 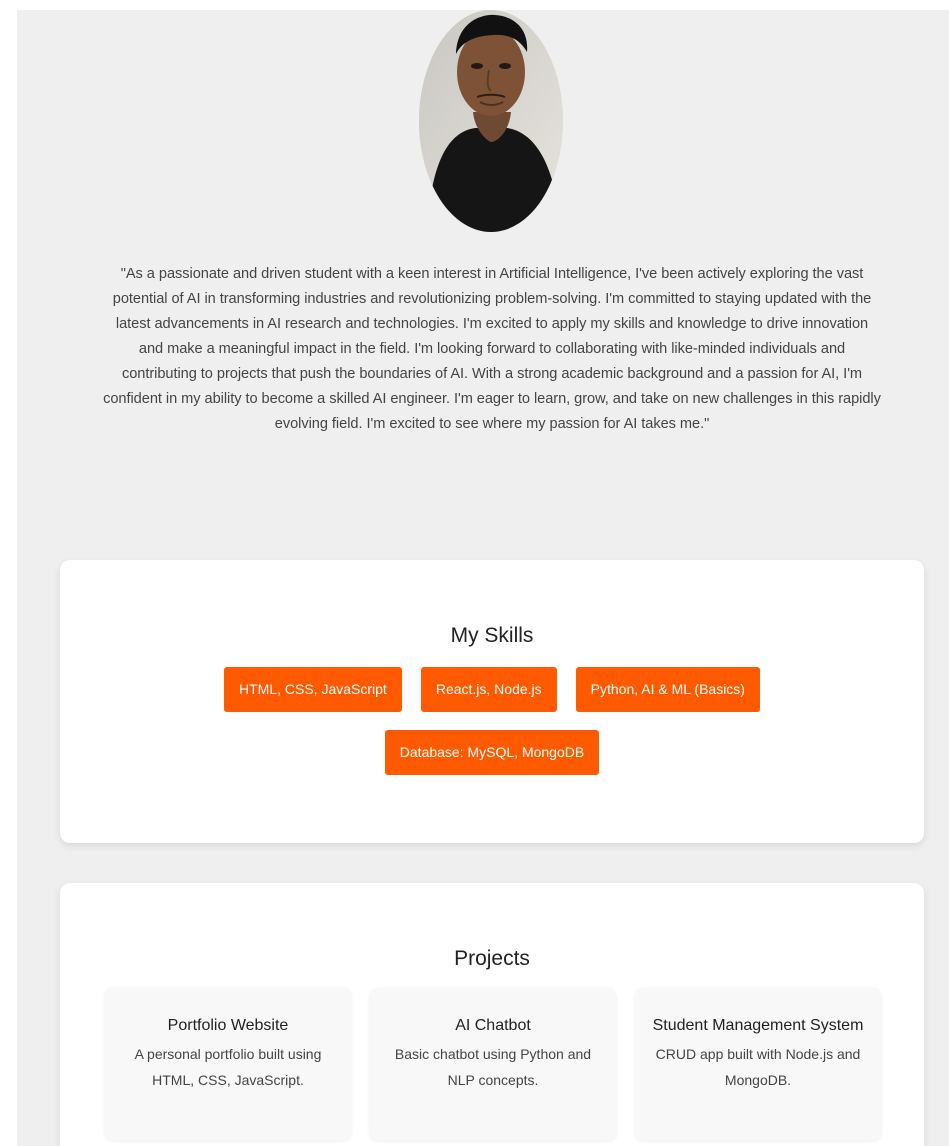 What do you see at coordinates (493, 1025) in the screenshot?
I see `project-title: AI Chatbot` at bounding box center [493, 1025].